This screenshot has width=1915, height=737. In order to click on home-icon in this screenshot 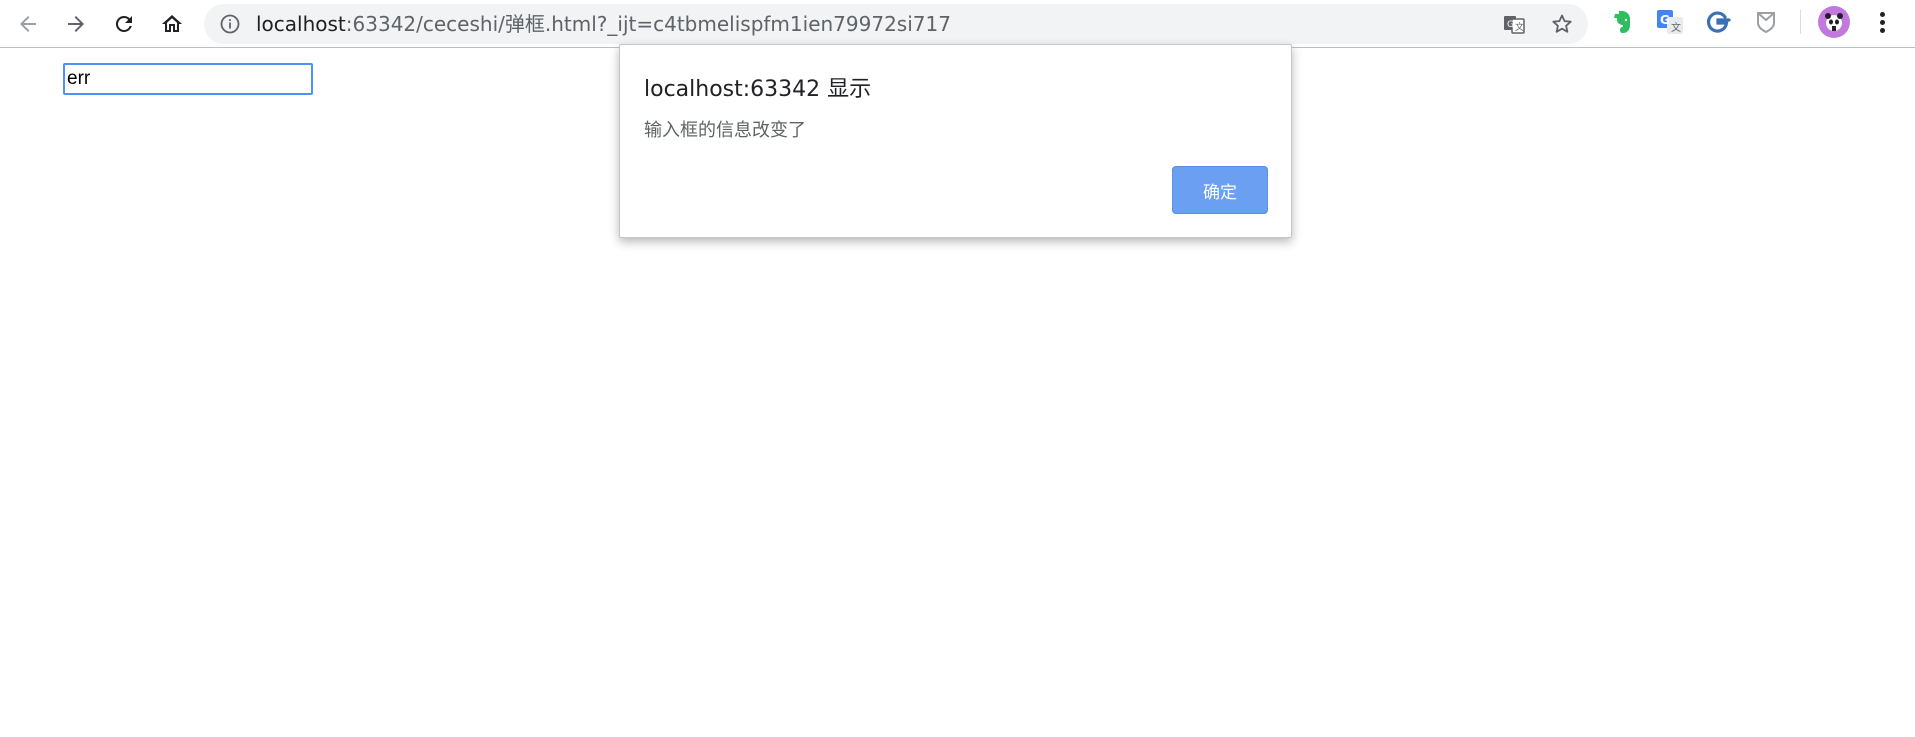, I will do `click(172, 23)`.